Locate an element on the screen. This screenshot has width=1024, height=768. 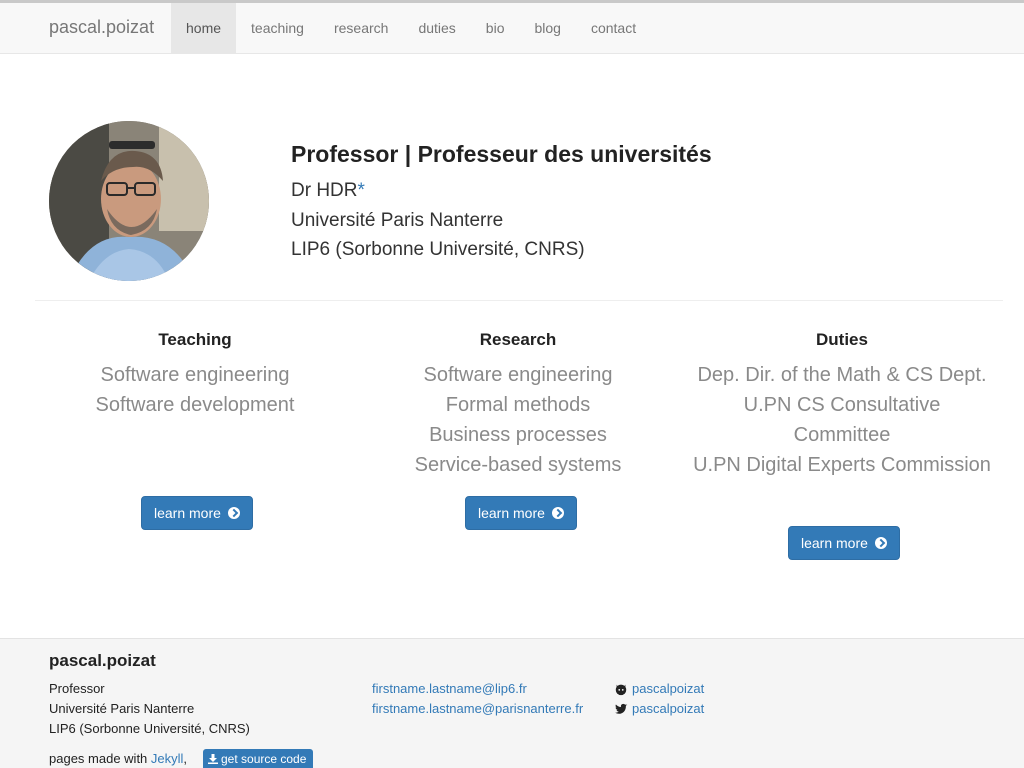
get-source-code-label: get source code is located at coordinates (264, 759).